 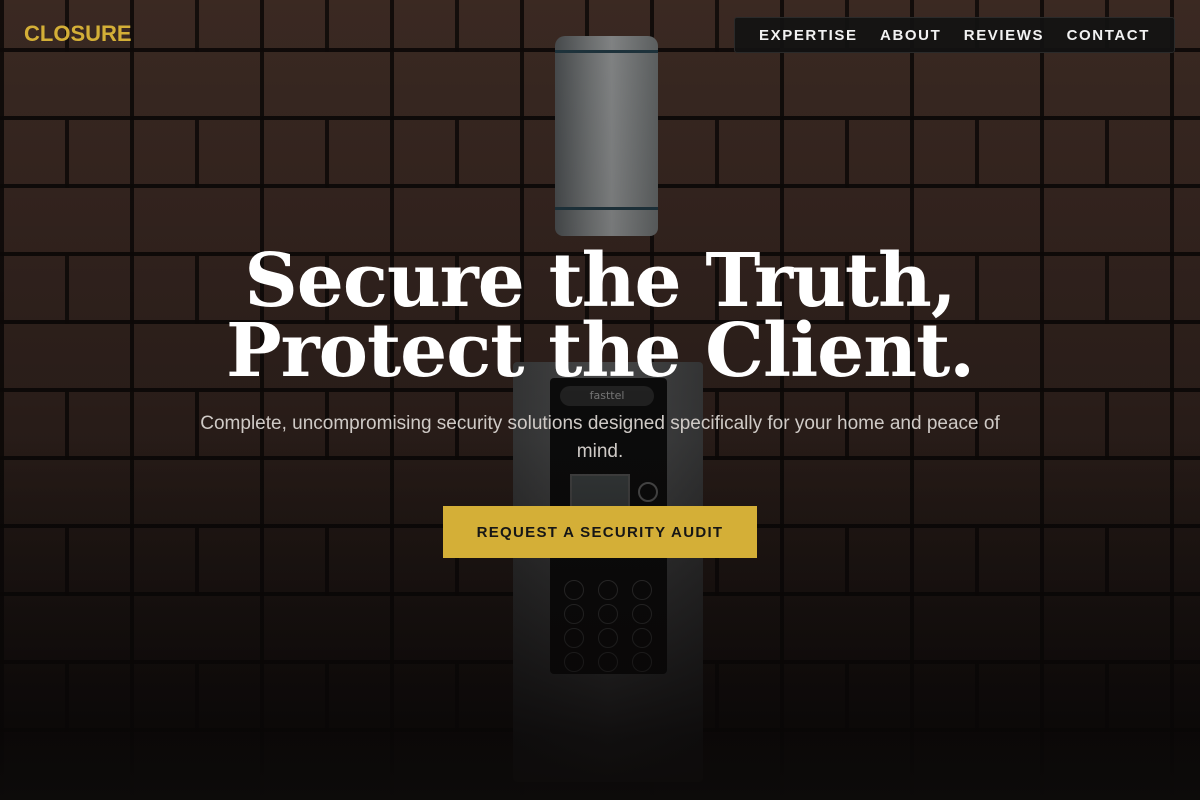 I want to click on nav-link-about: ABOUT, so click(x=910, y=35).